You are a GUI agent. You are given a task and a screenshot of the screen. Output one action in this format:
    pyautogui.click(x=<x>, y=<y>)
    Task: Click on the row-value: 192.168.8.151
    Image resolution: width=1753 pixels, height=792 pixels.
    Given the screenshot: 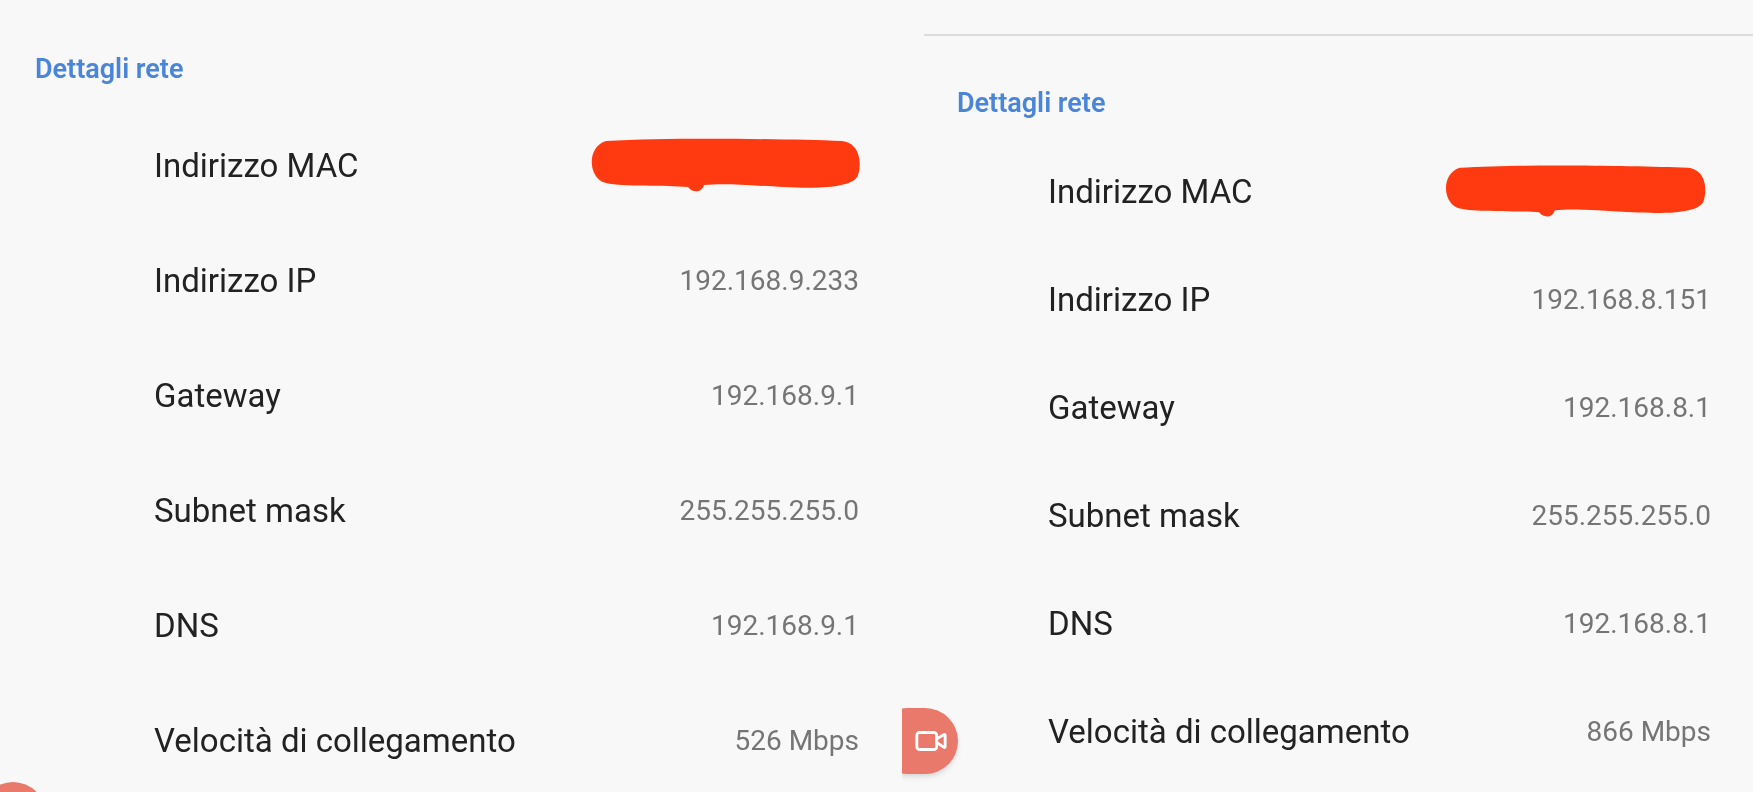 What is the action you would take?
    pyautogui.click(x=1621, y=300)
    